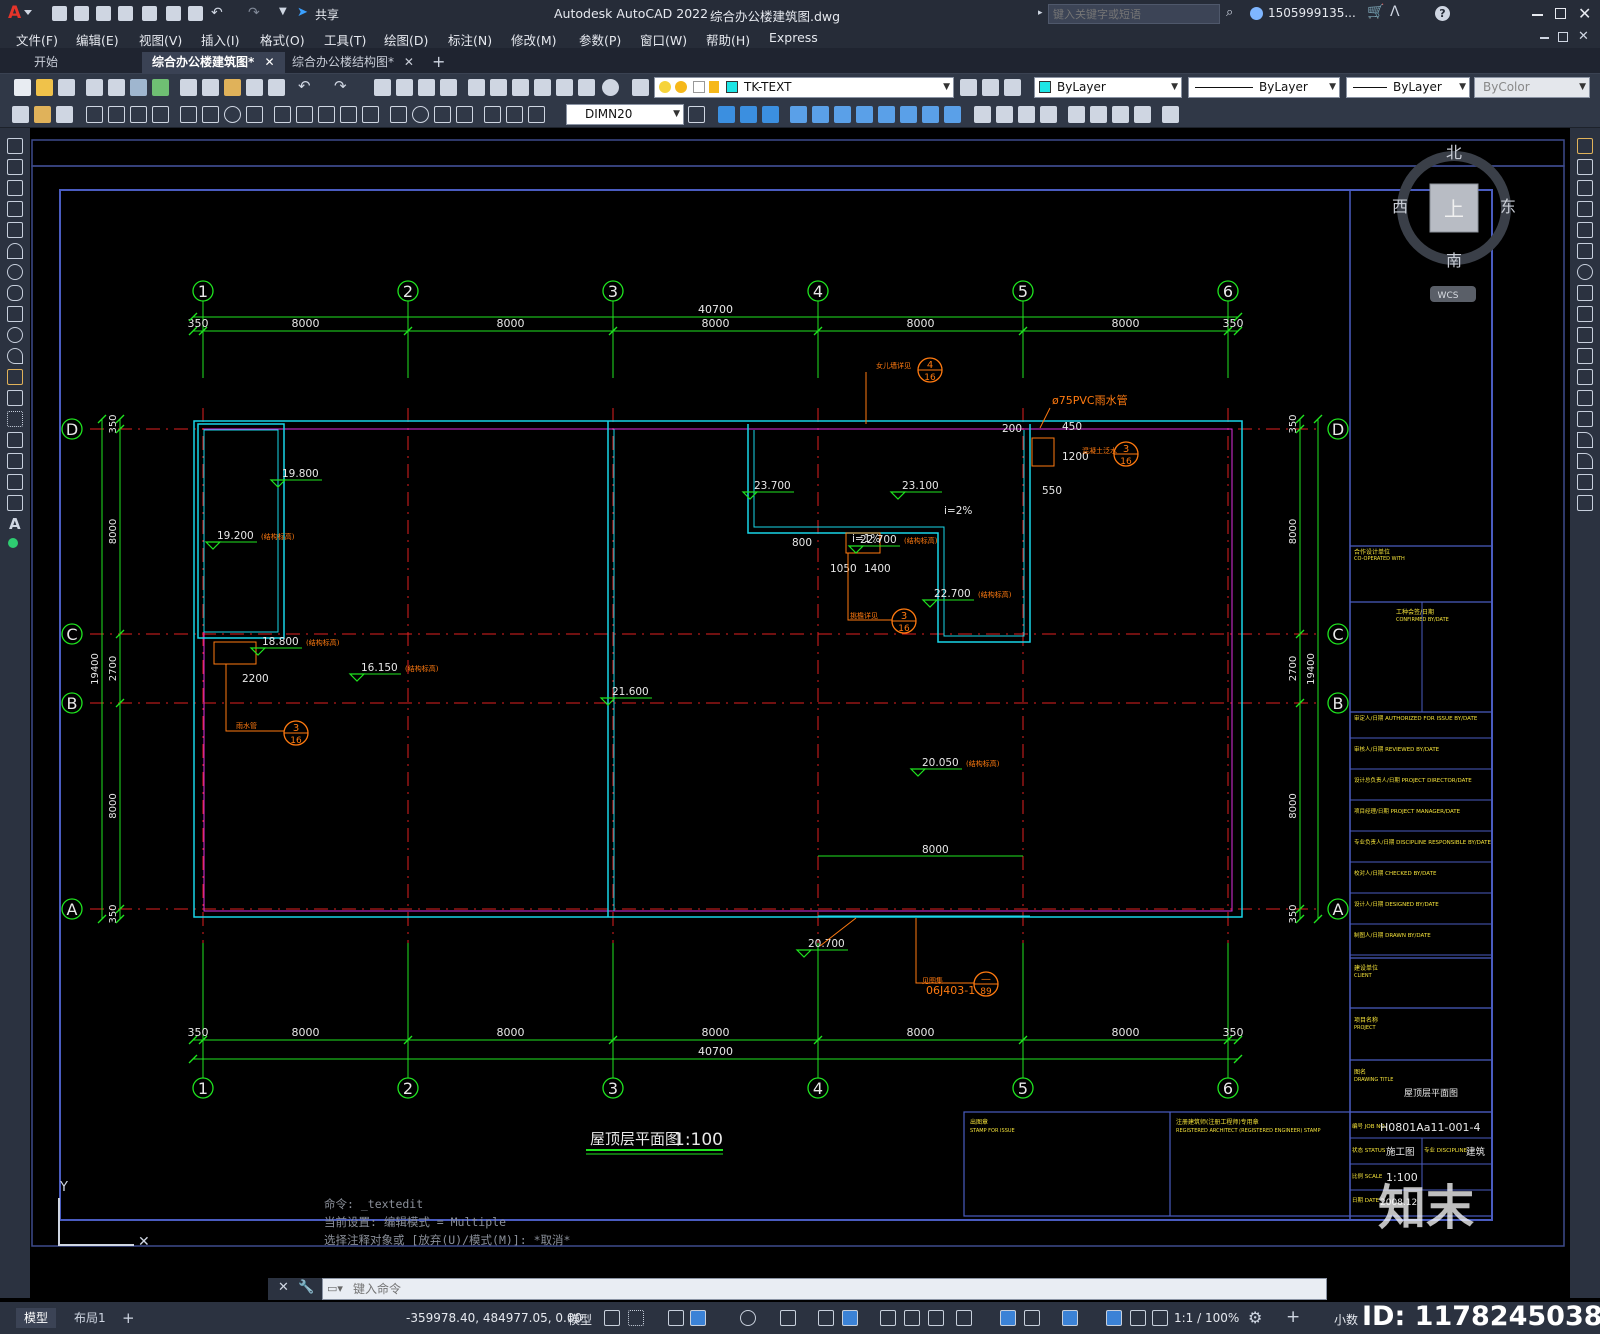 The width and height of the screenshot is (1600, 1334). I want to click on construction-line-icon, so click(15, 167).